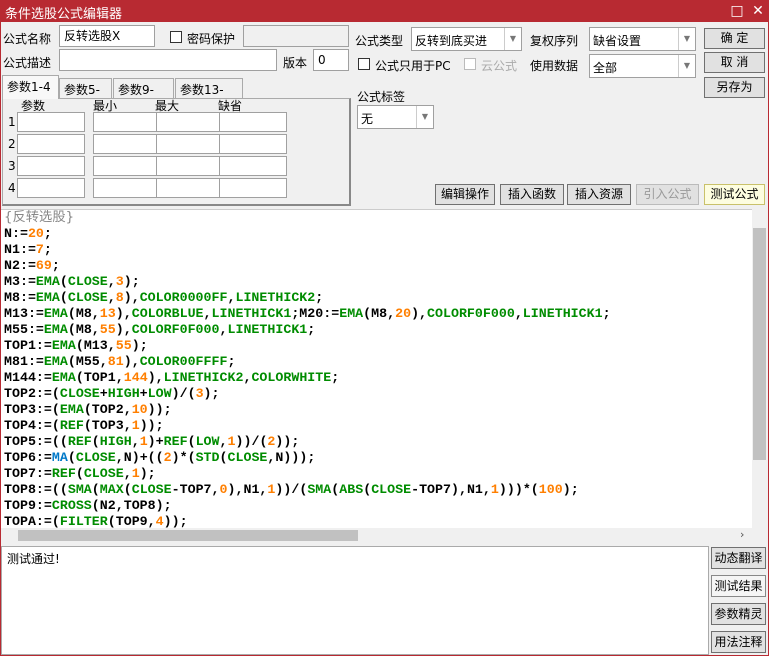  What do you see at coordinates (123, 345) in the screenshot?
I see `code-number: 55` at bounding box center [123, 345].